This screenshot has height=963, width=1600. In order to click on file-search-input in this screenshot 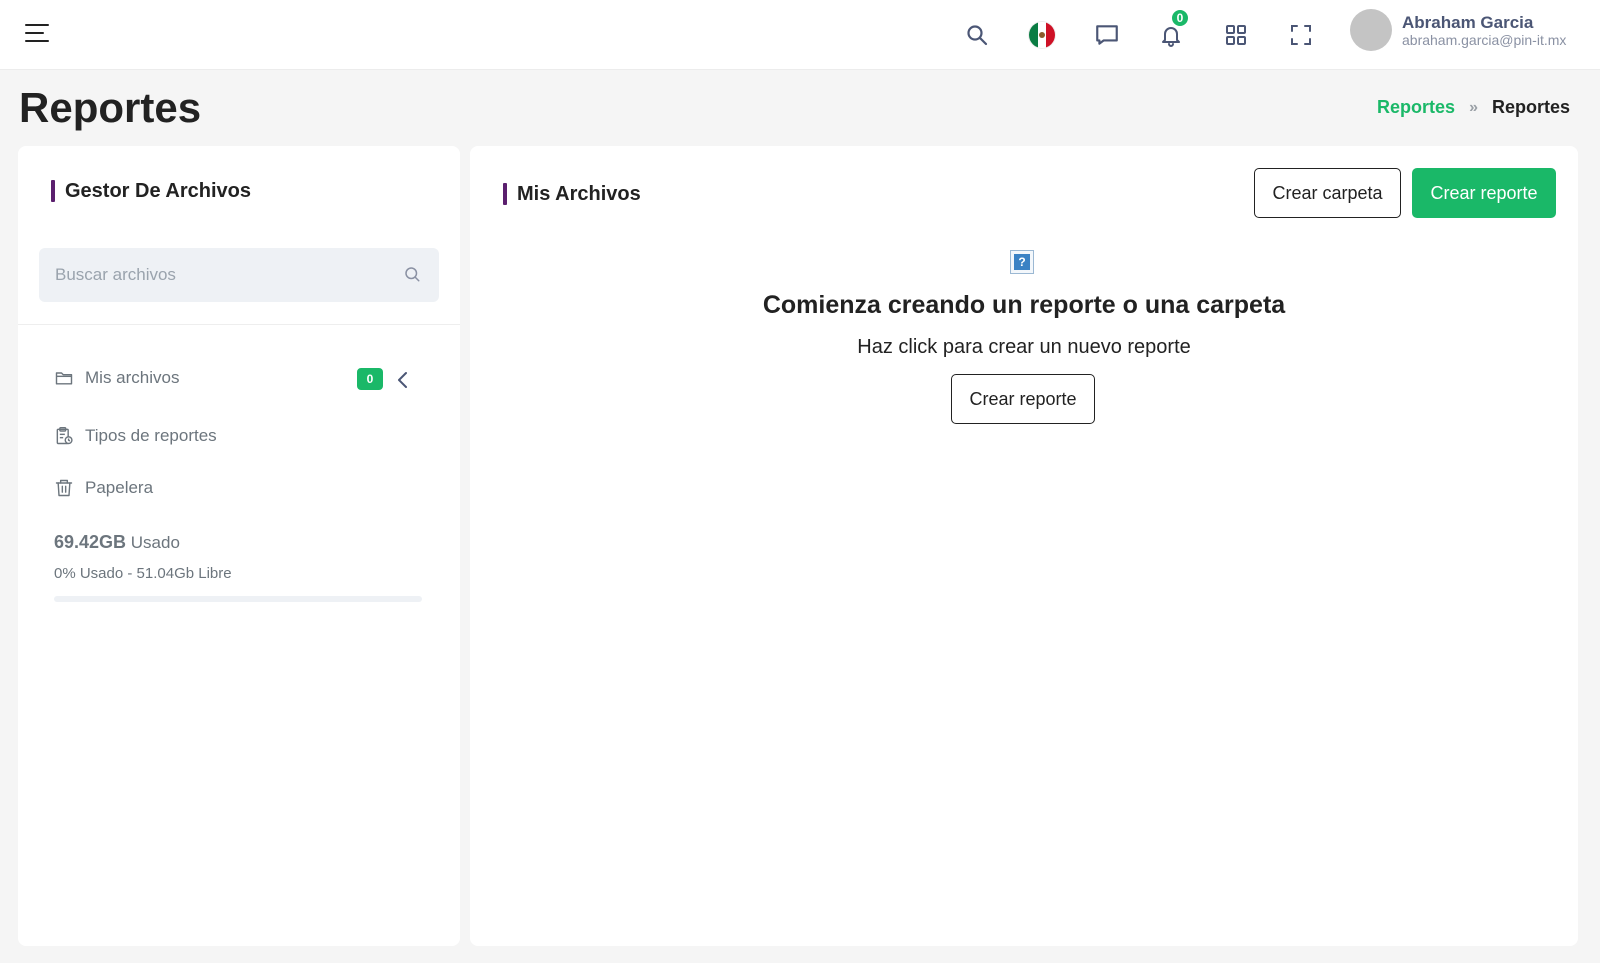, I will do `click(239, 275)`.